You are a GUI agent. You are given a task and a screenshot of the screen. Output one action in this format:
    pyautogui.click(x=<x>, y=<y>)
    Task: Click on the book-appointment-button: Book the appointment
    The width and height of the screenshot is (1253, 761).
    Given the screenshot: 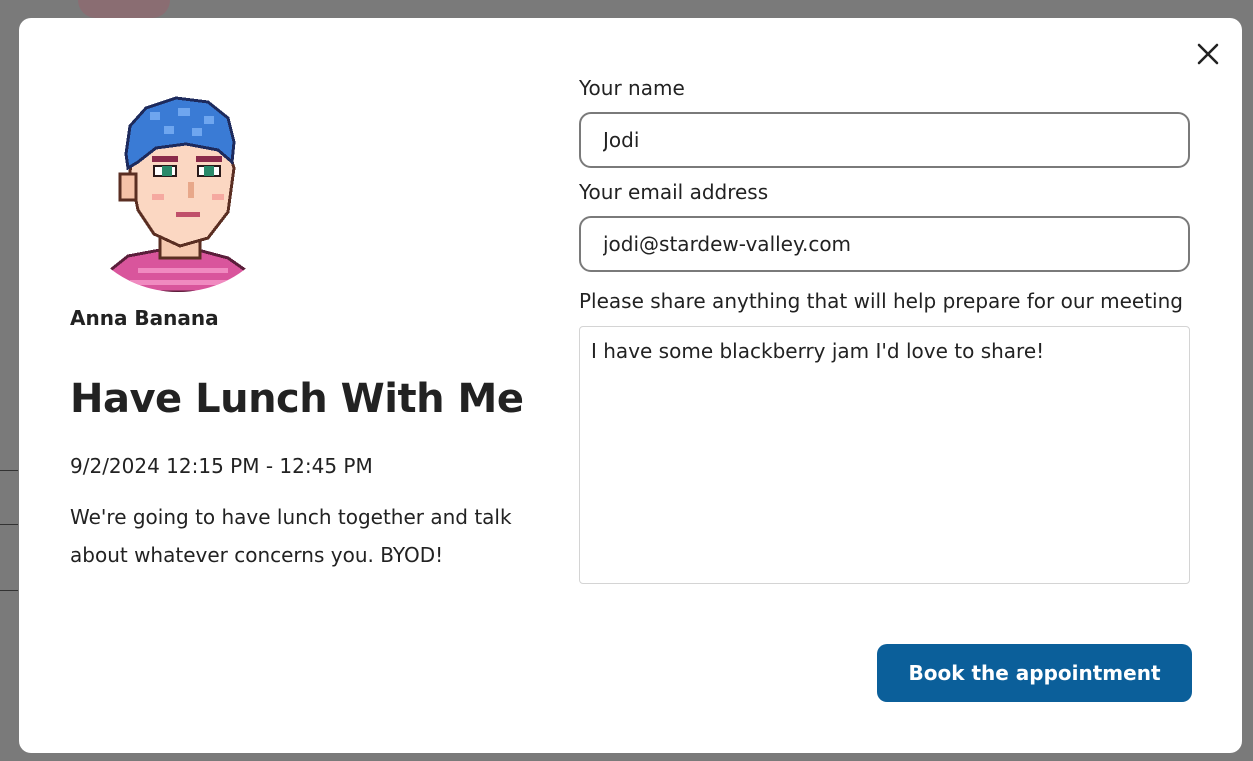 What is the action you would take?
    pyautogui.click(x=1034, y=673)
    